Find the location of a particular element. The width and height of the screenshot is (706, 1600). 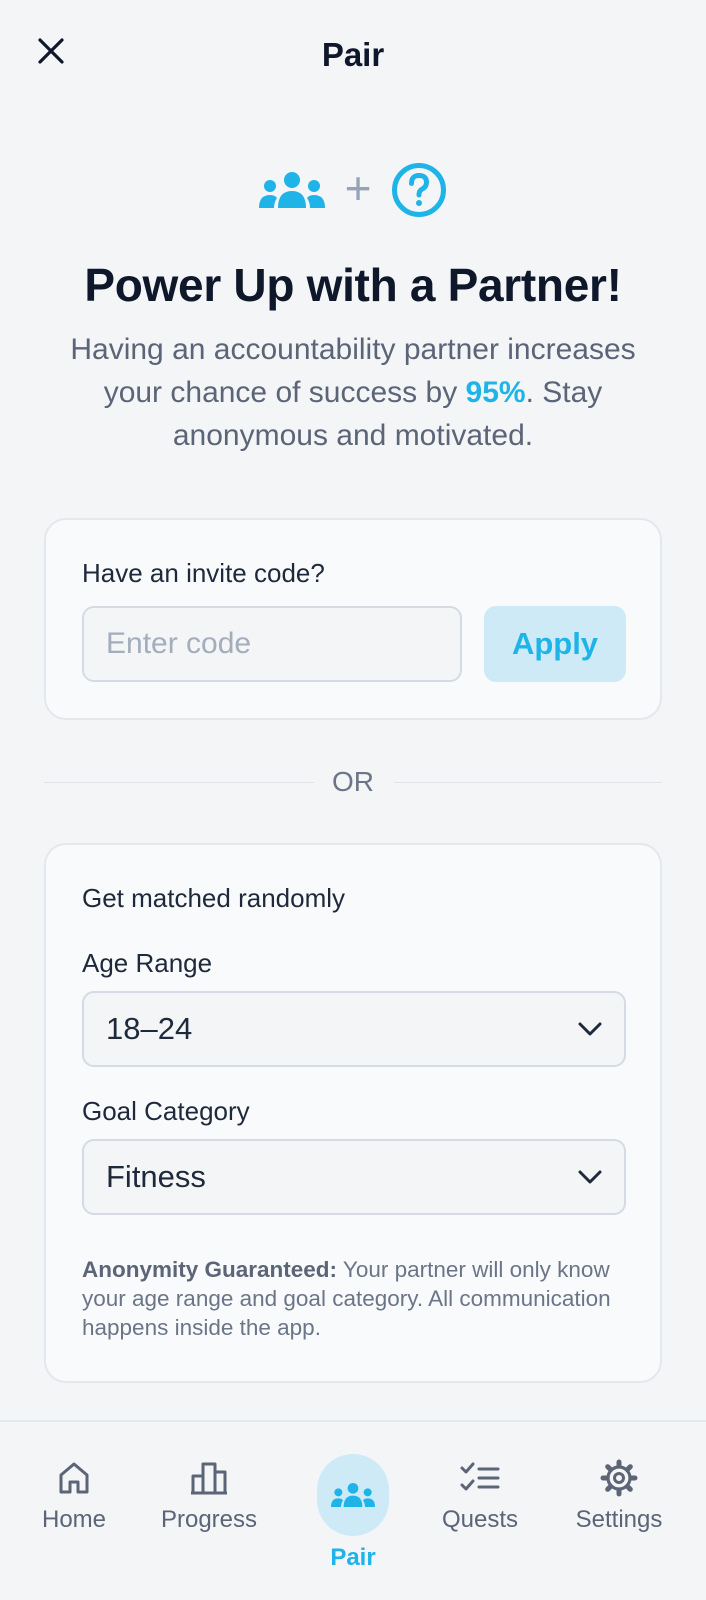

nav-label: Settings is located at coordinates (619, 1519).